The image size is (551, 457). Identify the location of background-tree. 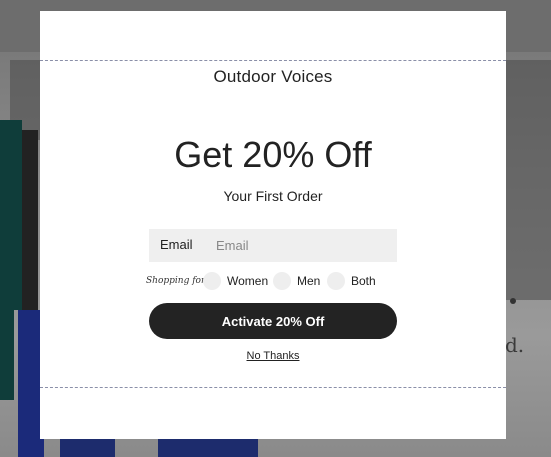
(528, 180).